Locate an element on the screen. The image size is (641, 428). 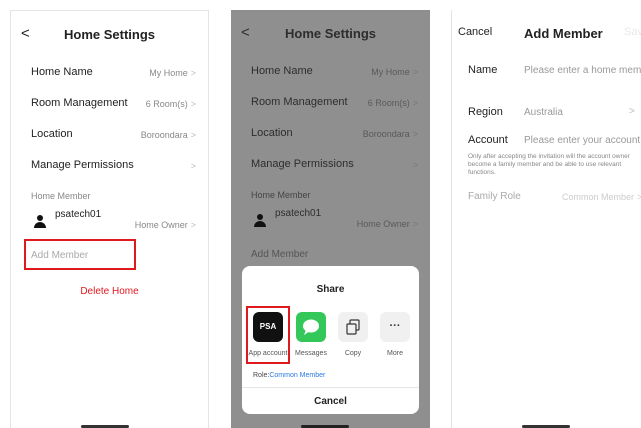
name-label: Name is located at coordinates (483, 70).